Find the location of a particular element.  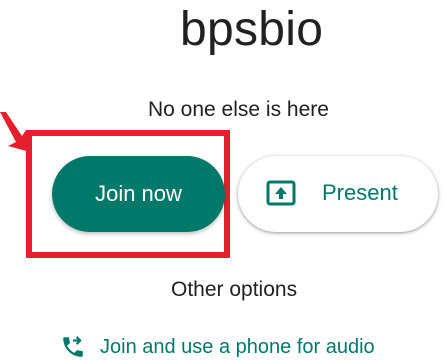

present-button: Present is located at coordinates (338, 194).